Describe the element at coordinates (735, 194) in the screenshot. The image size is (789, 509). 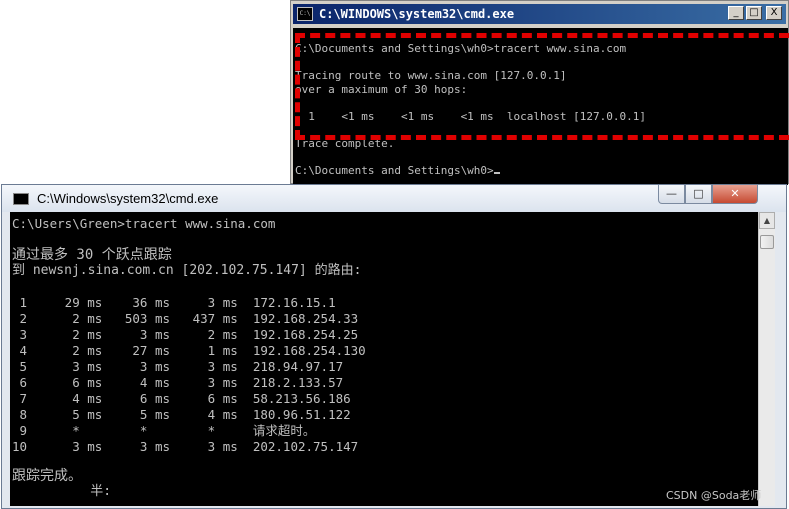
I see `close-button: ✕` at that location.